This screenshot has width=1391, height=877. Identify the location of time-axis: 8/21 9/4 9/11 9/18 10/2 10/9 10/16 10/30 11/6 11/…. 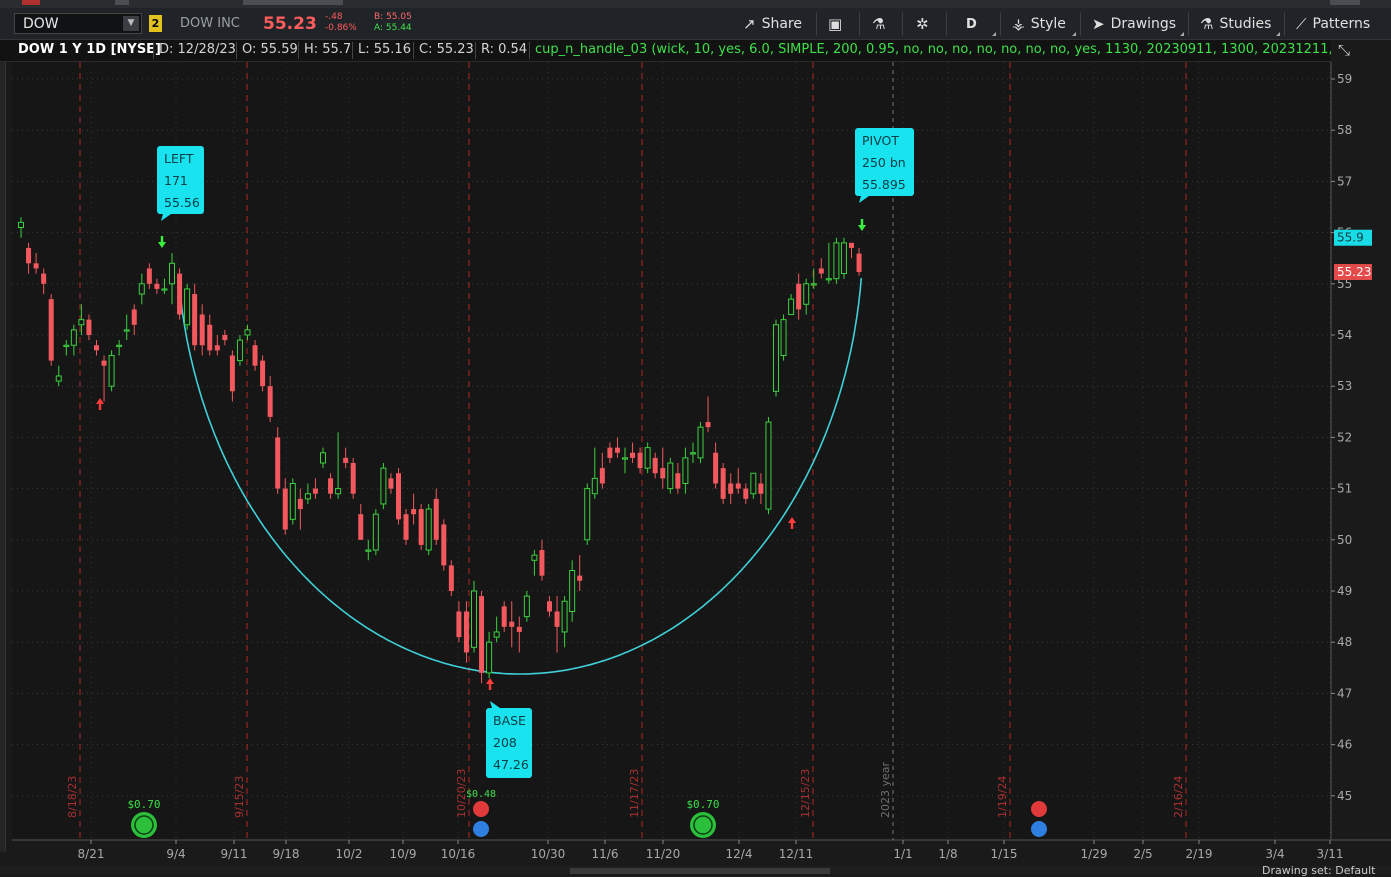
(711, 850).